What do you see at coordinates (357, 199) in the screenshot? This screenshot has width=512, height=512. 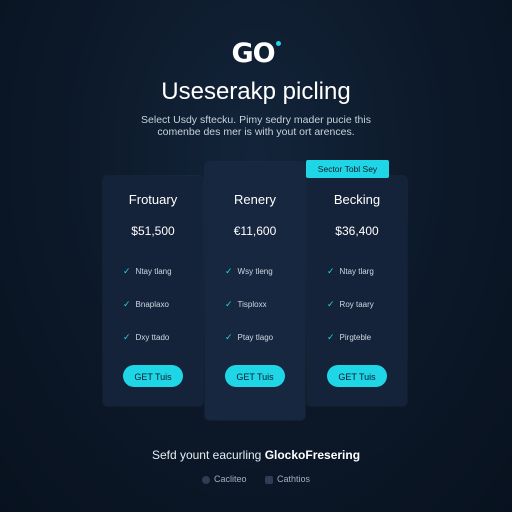 I see `plan-name: Becking` at bounding box center [357, 199].